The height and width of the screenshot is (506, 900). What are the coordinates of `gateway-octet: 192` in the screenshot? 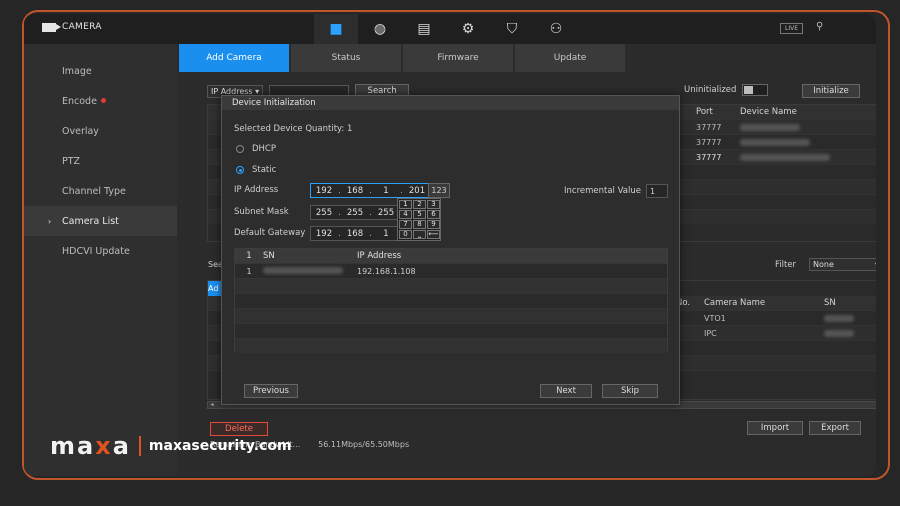 It's located at (324, 233).